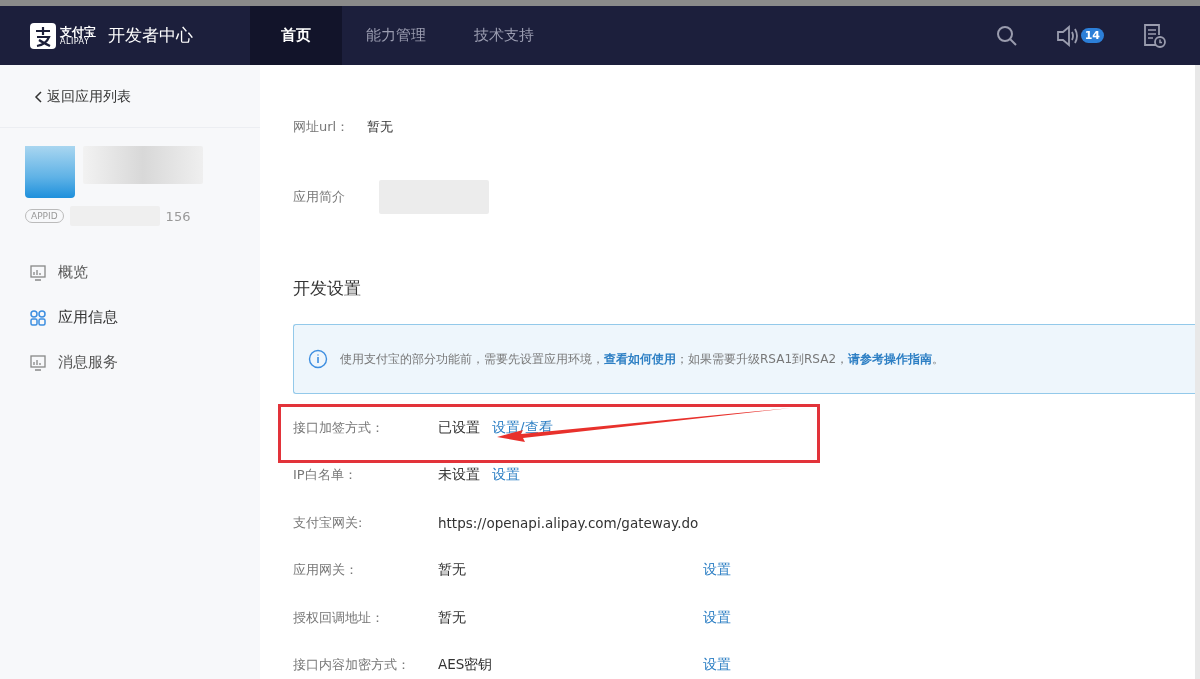 This screenshot has width=1200, height=679. What do you see at coordinates (890, 358) in the screenshot?
I see `guide-link: 请参考操作指南` at bounding box center [890, 358].